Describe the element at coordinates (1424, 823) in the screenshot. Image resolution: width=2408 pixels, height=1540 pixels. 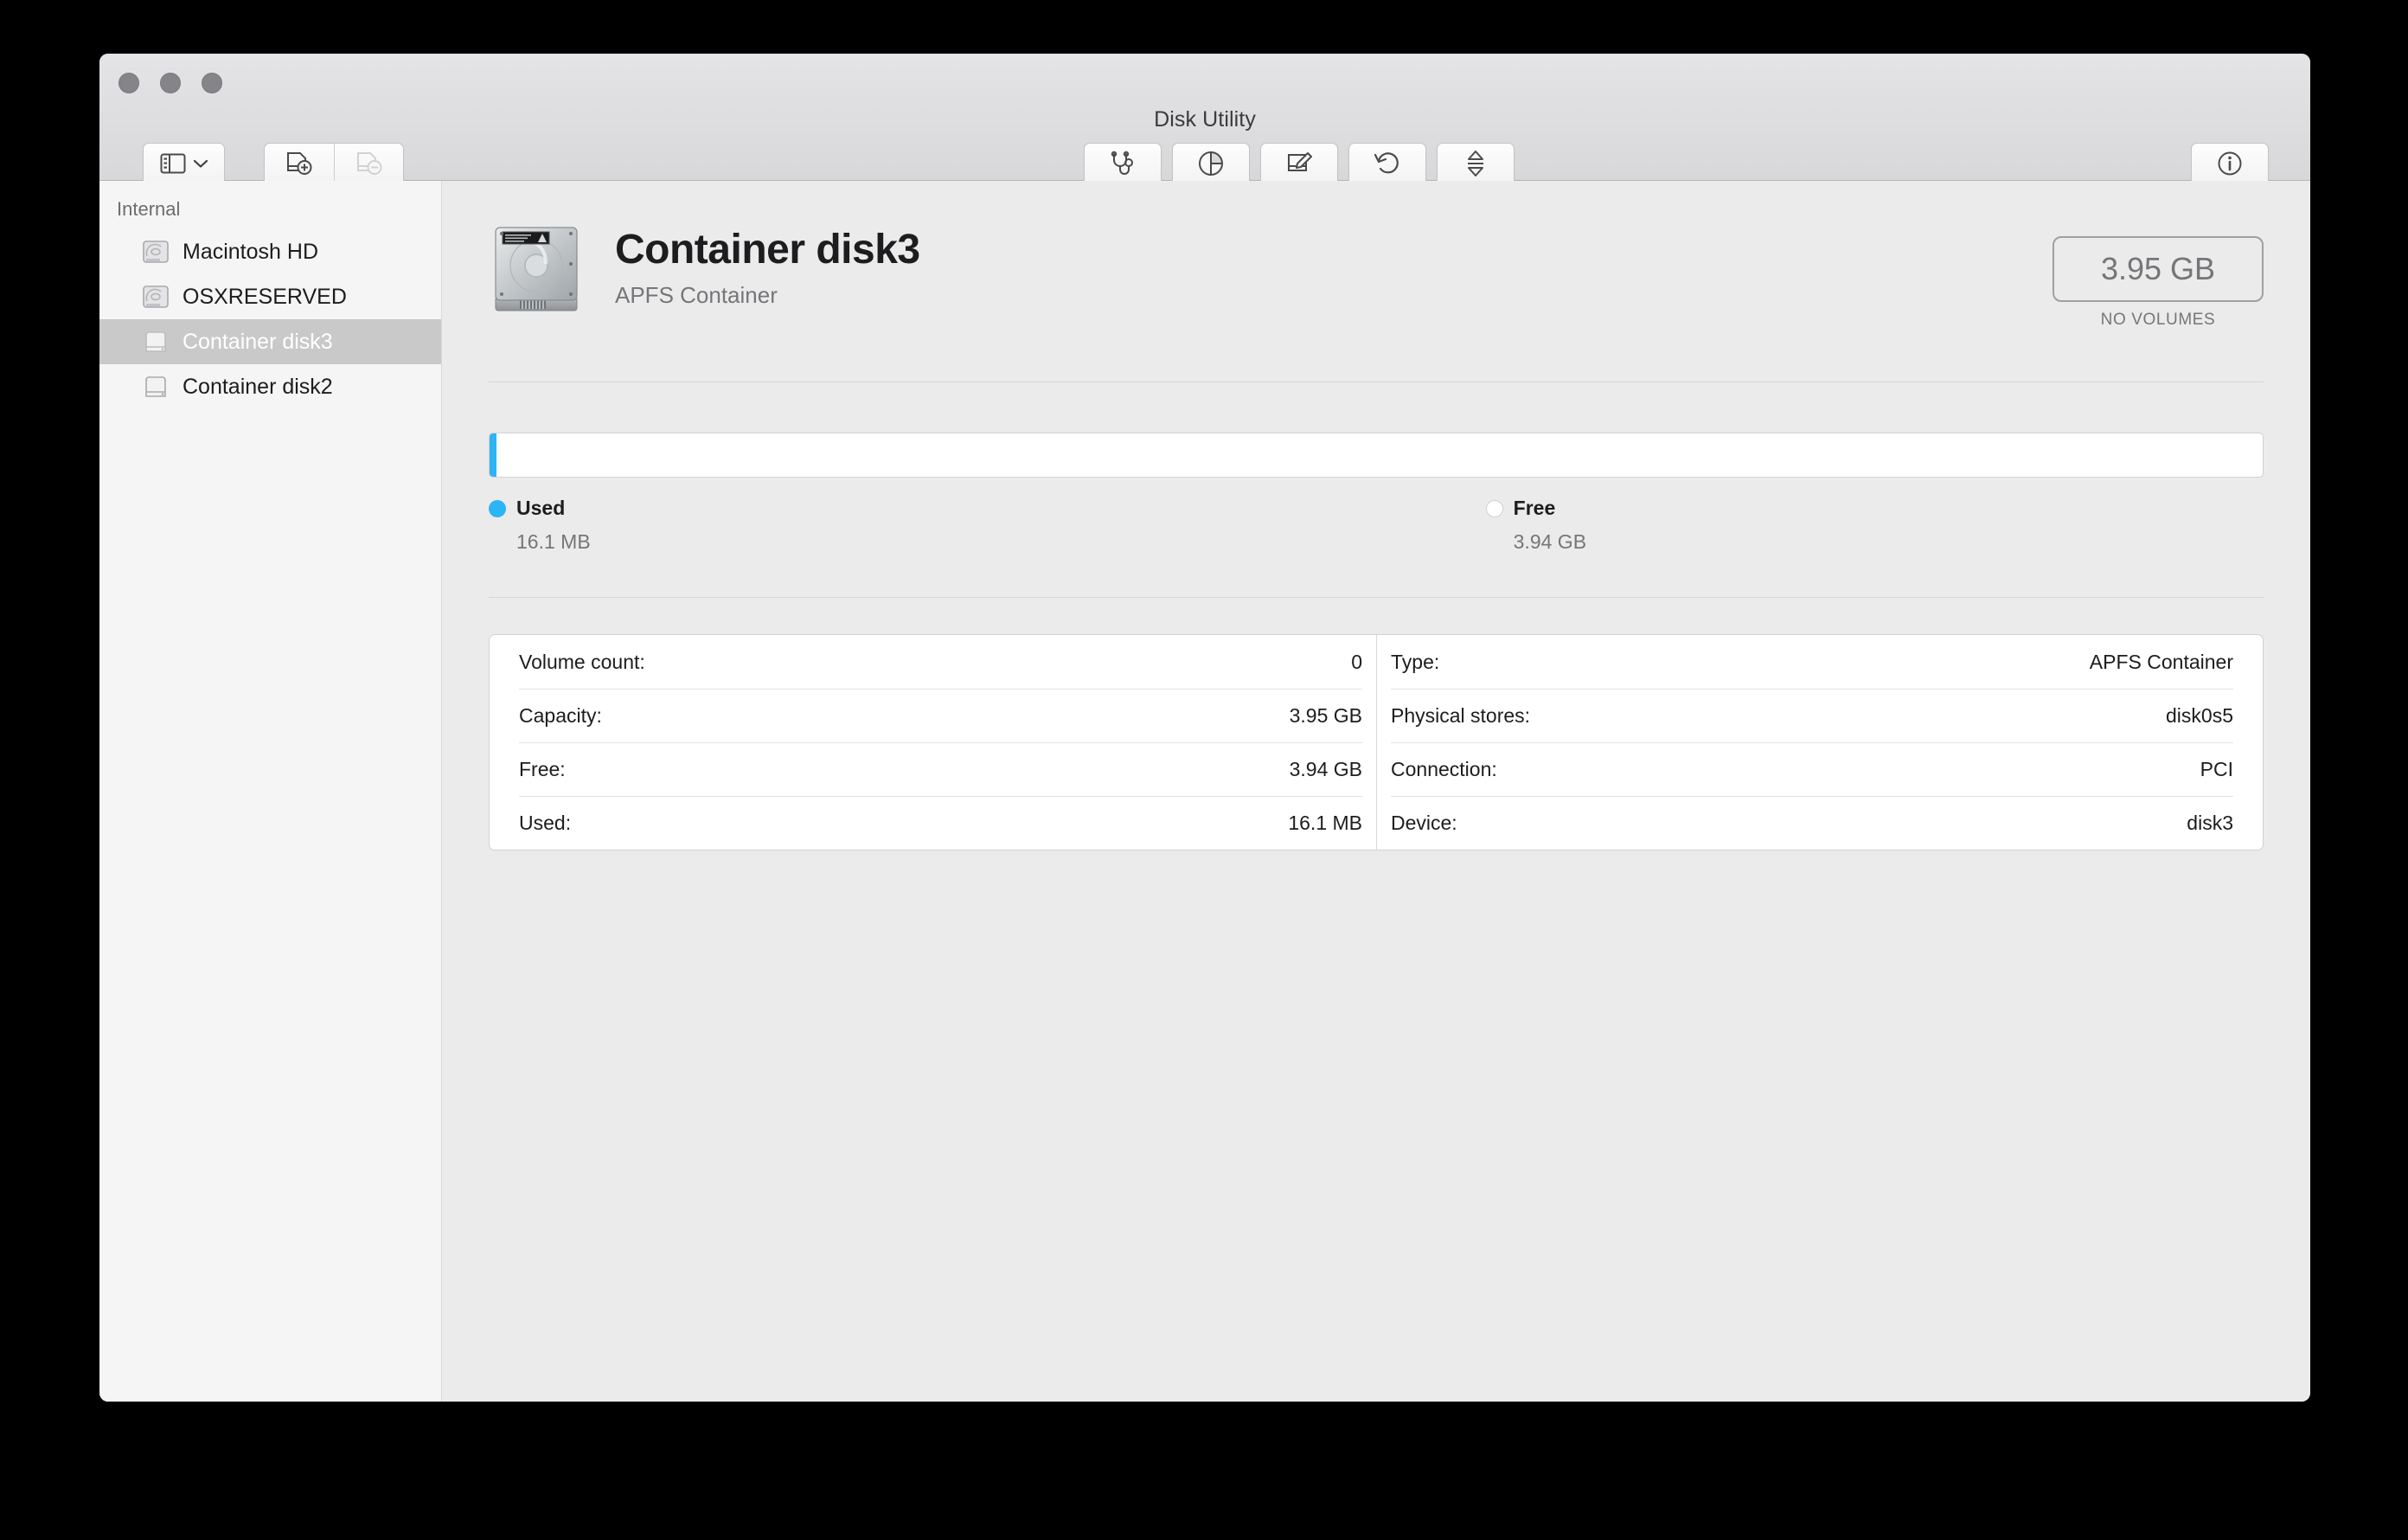
I see `details-key: Device:` at that location.